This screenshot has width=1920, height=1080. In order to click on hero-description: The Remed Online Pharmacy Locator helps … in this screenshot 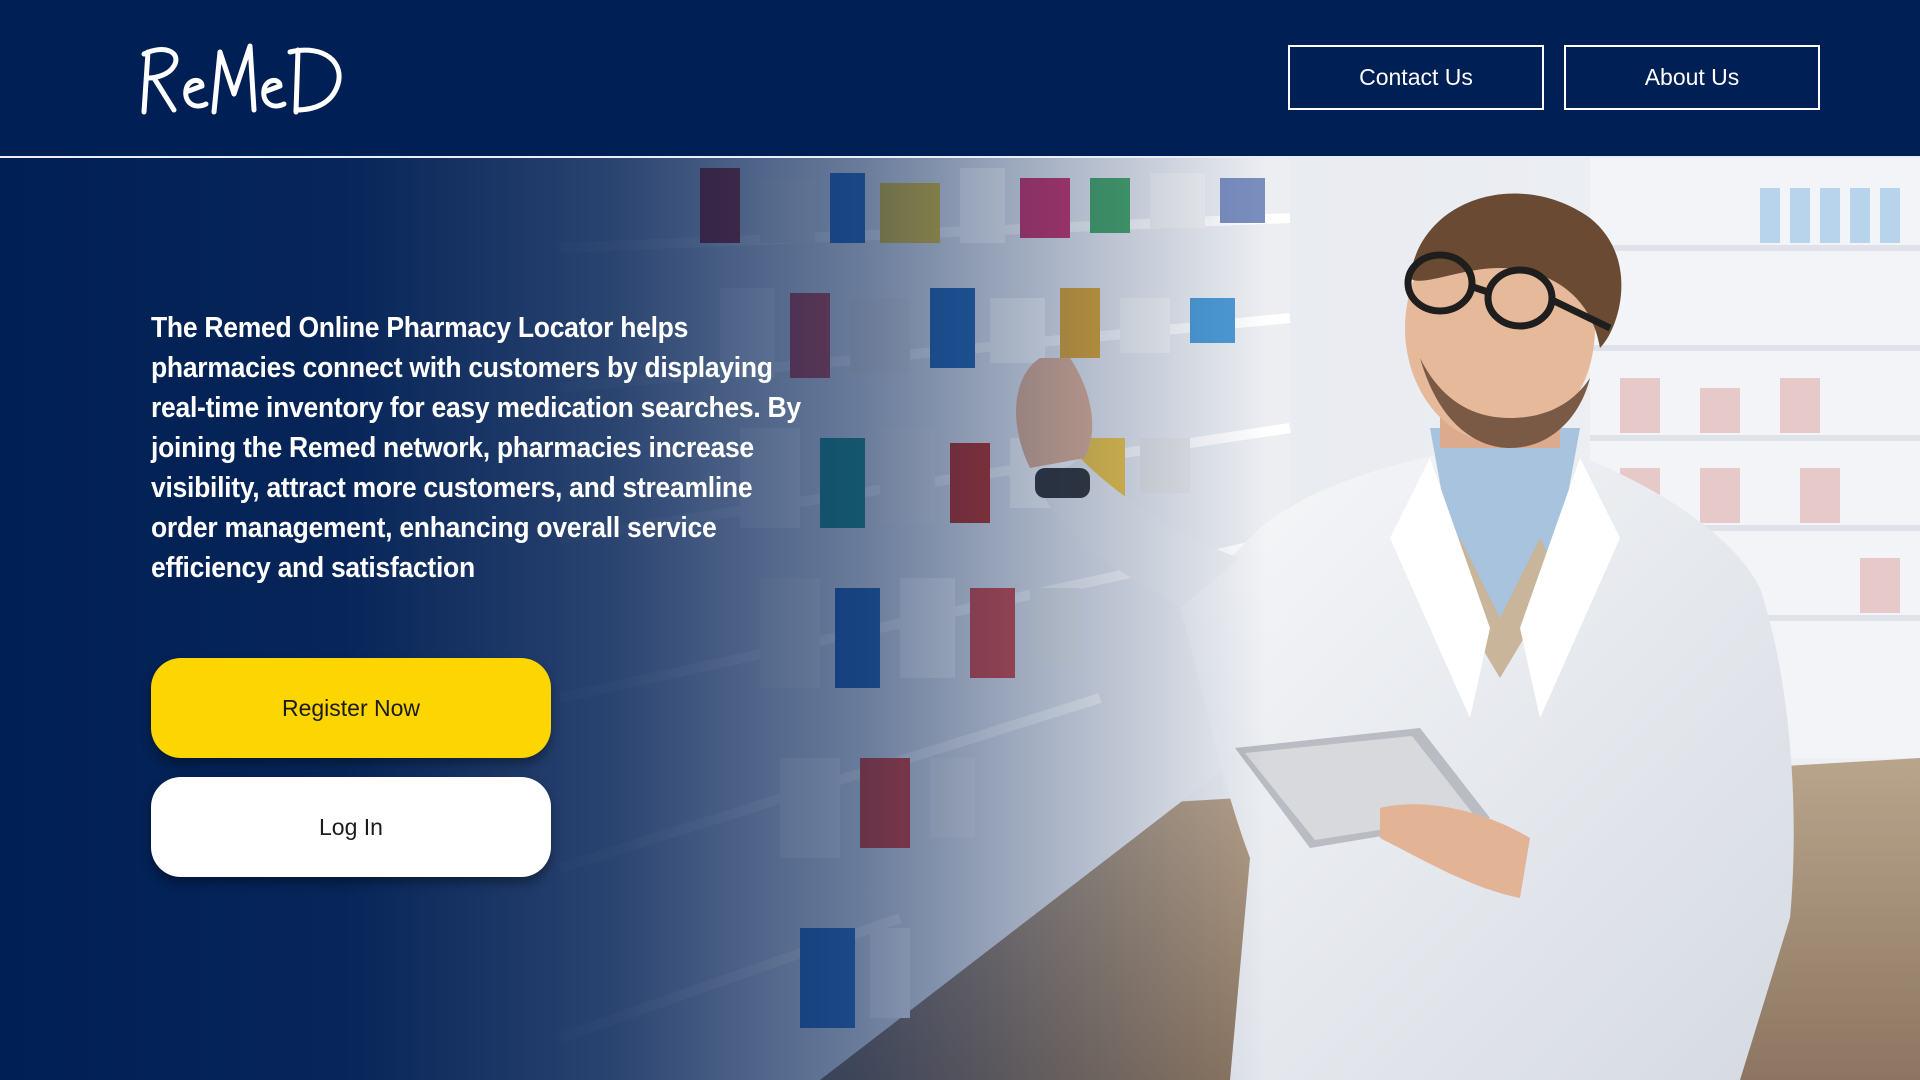, I will do `click(476, 448)`.